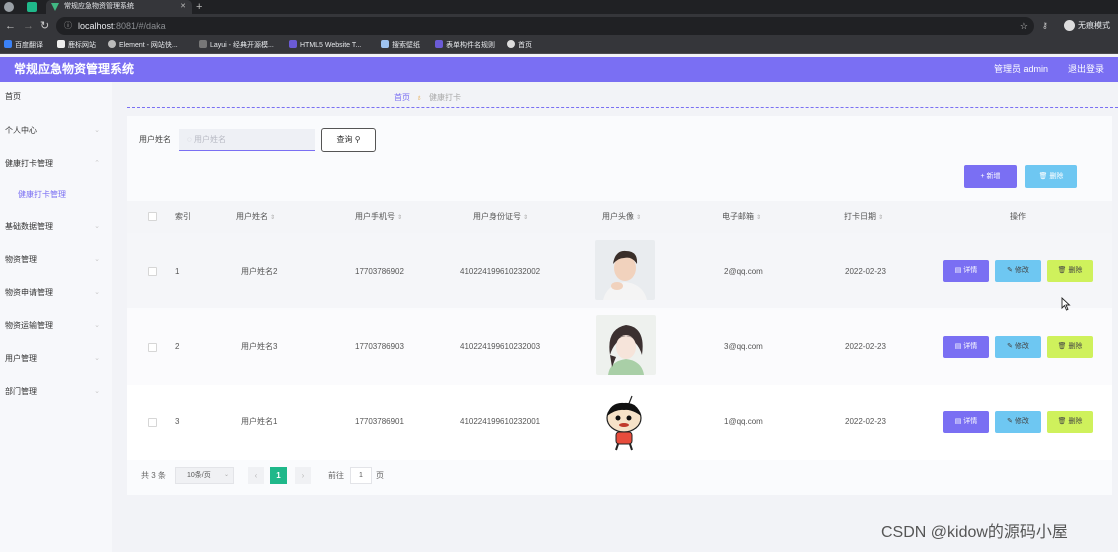 This screenshot has width=1118, height=552. What do you see at coordinates (361, 475) in the screenshot?
I see `goto-page-input: 1` at bounding box center [361, 475].